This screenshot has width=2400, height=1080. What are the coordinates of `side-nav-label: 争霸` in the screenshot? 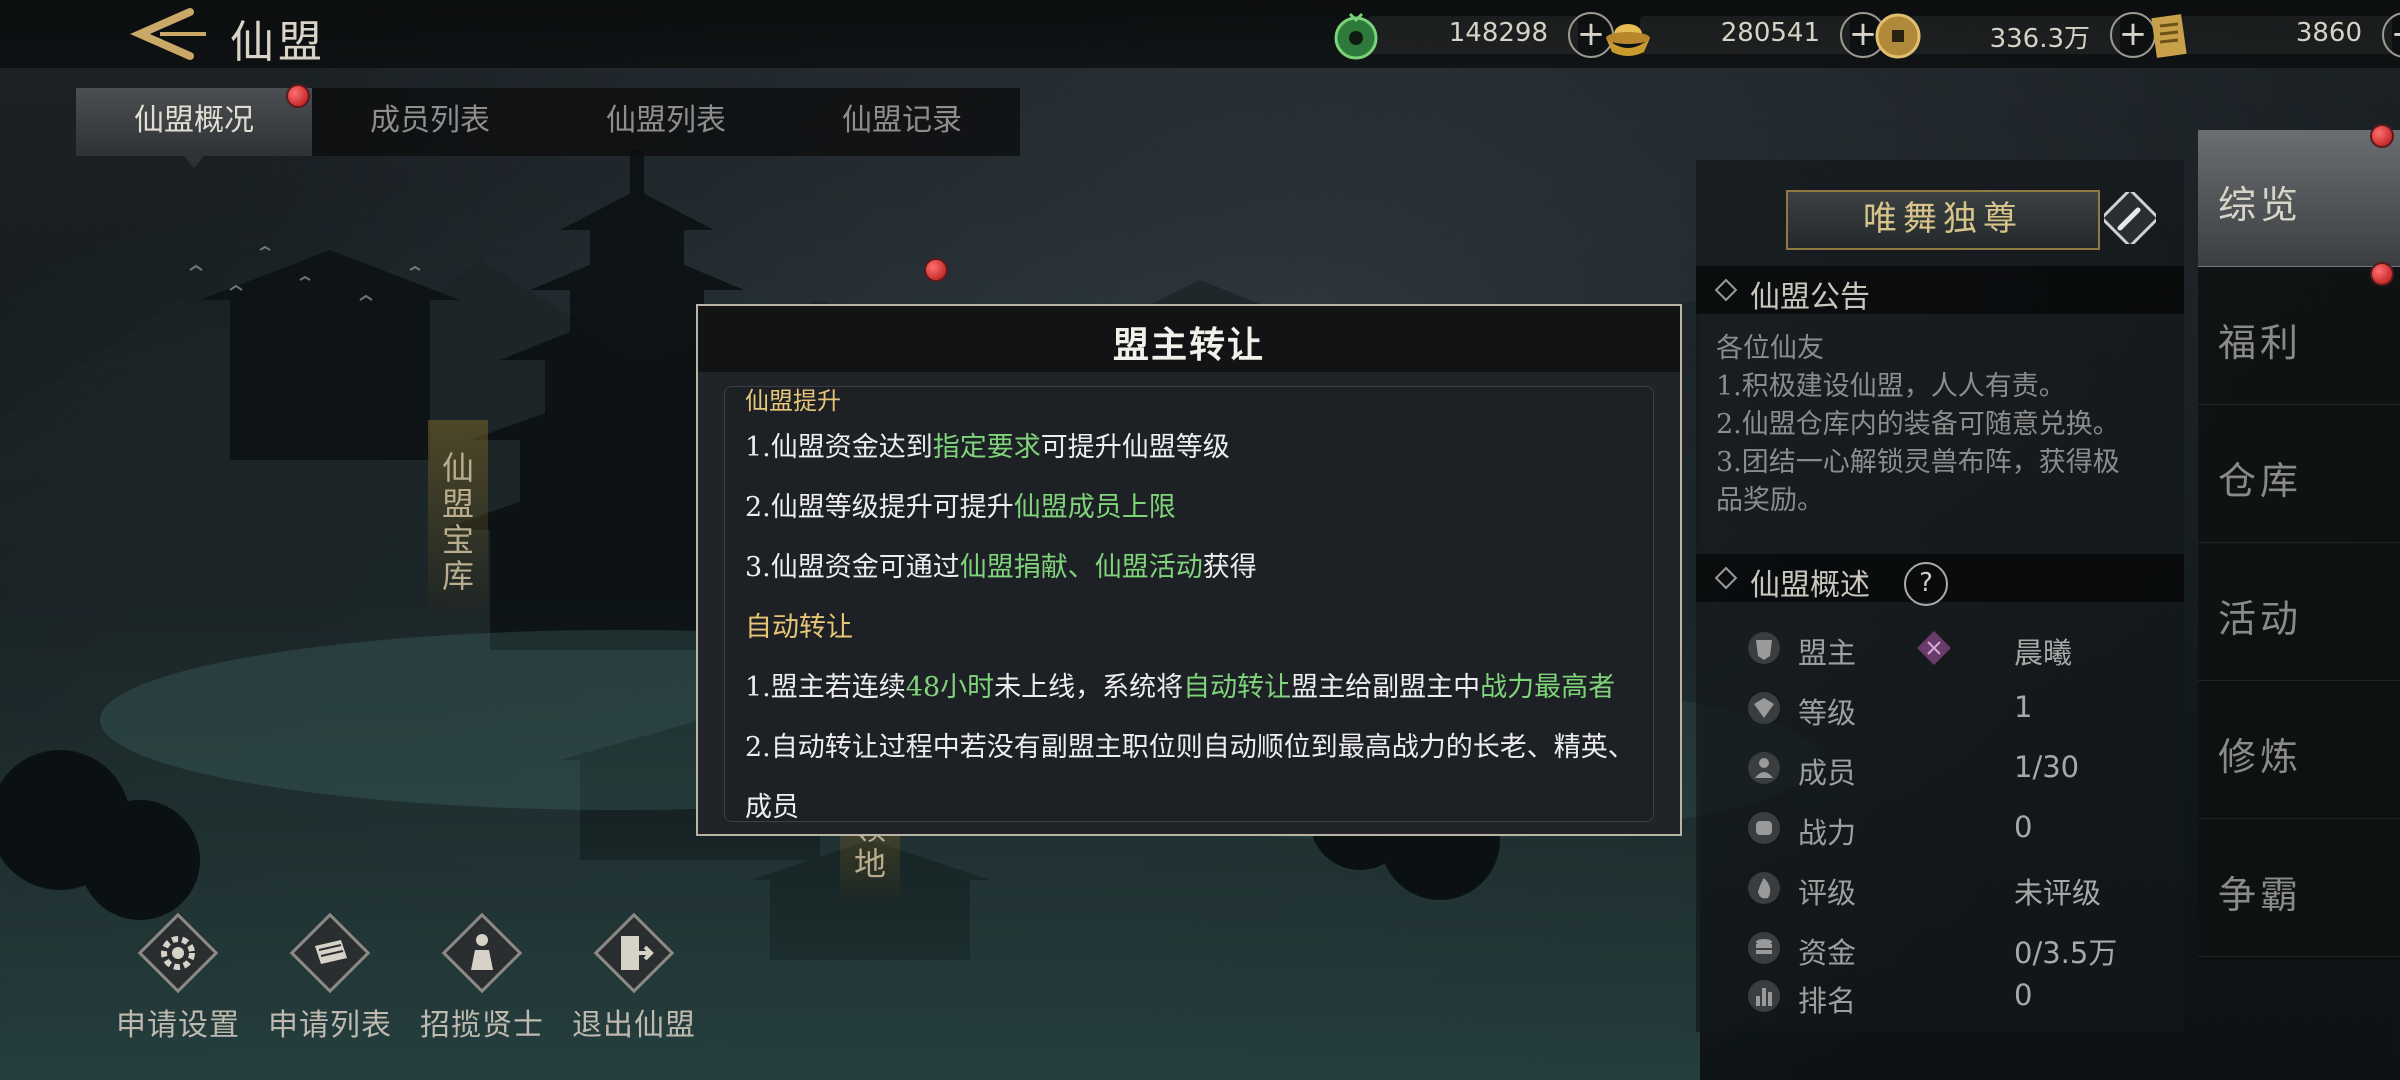 It's located at (2260, 895).